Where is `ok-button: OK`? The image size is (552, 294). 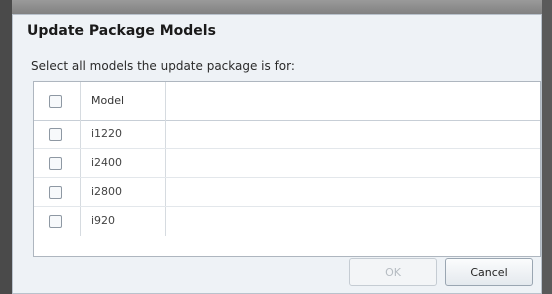
ok-button: OK is located at coordinates (393, 272).